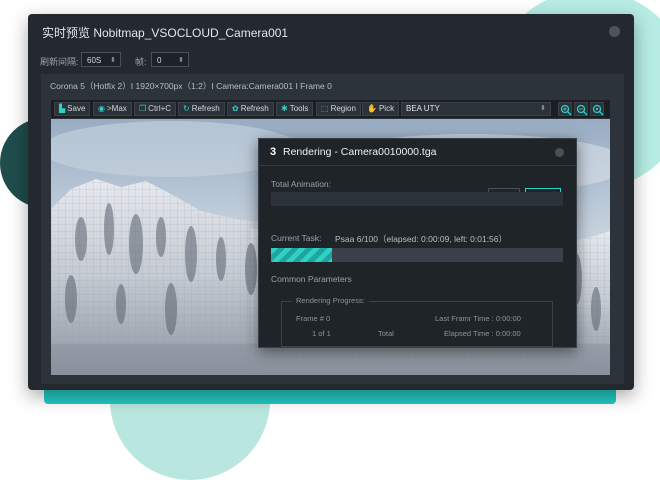 Image resolution: width=660 pixels, height=480 pixels. What do you see at coordinates (386, 333) in the screenshot?
I see `total-label: Total` at bounding box center [386, 333].